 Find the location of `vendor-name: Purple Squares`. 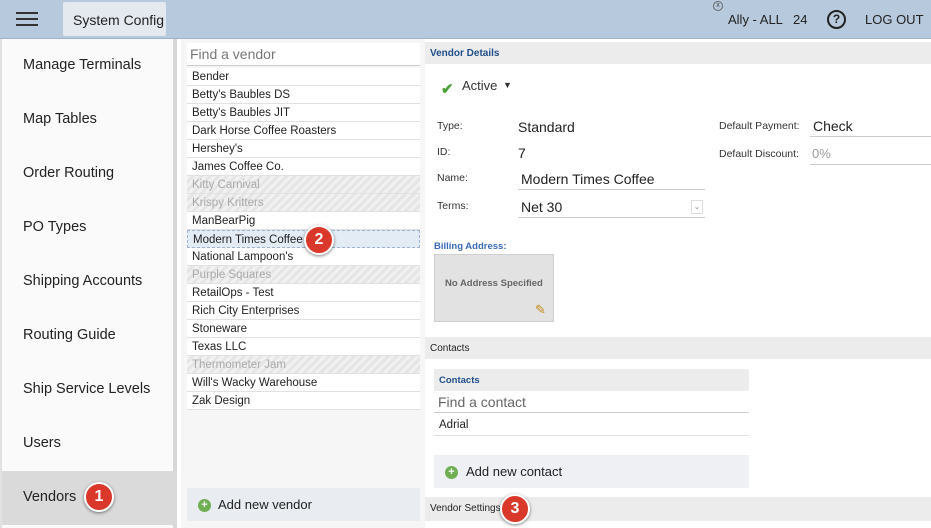

vendor-name: Purple Squares is located at coordinates (232, 275).